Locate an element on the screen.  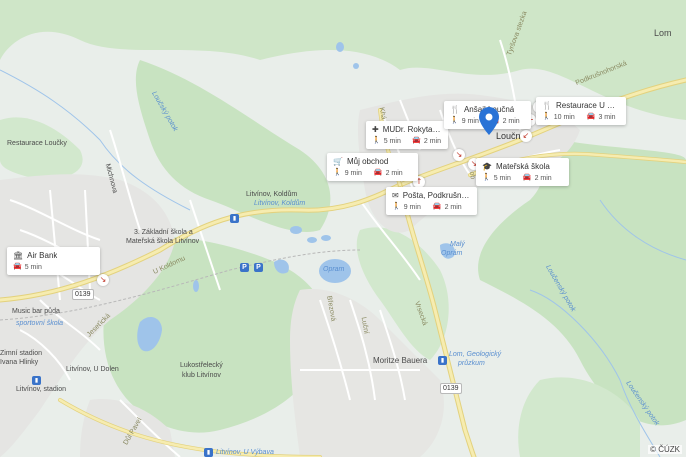
street-label: Moritze Bauera is located at coordinates (400, 360).